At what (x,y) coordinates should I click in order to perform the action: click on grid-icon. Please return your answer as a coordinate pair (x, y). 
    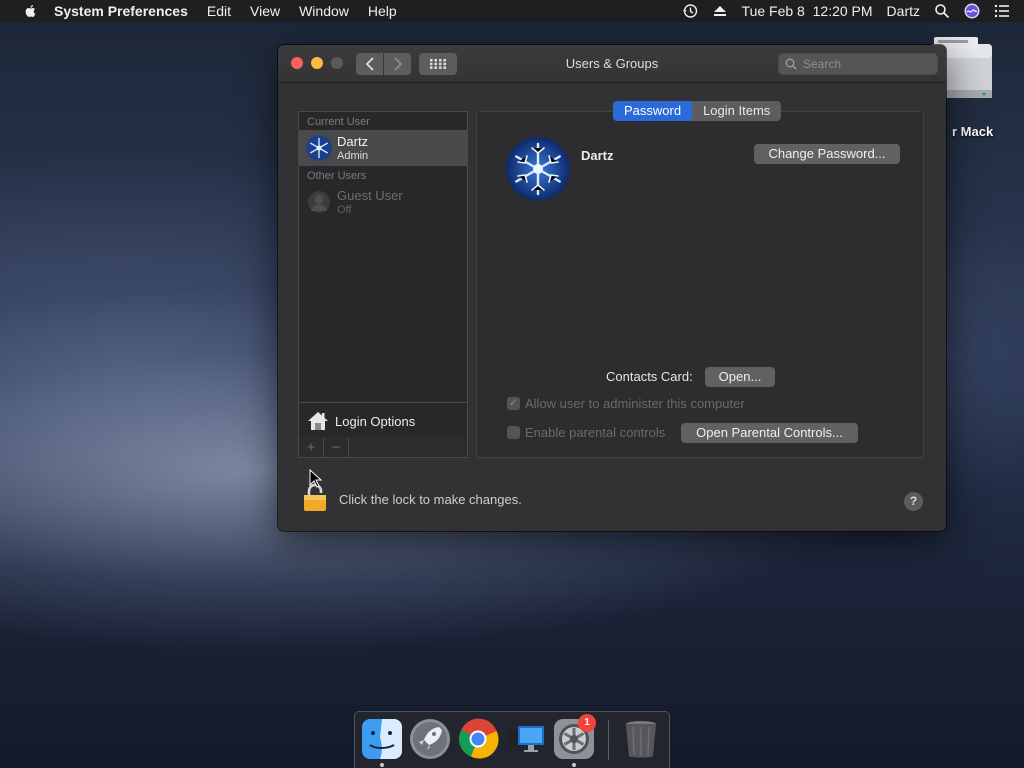
    Looking at the image, I should click on (438, 64).